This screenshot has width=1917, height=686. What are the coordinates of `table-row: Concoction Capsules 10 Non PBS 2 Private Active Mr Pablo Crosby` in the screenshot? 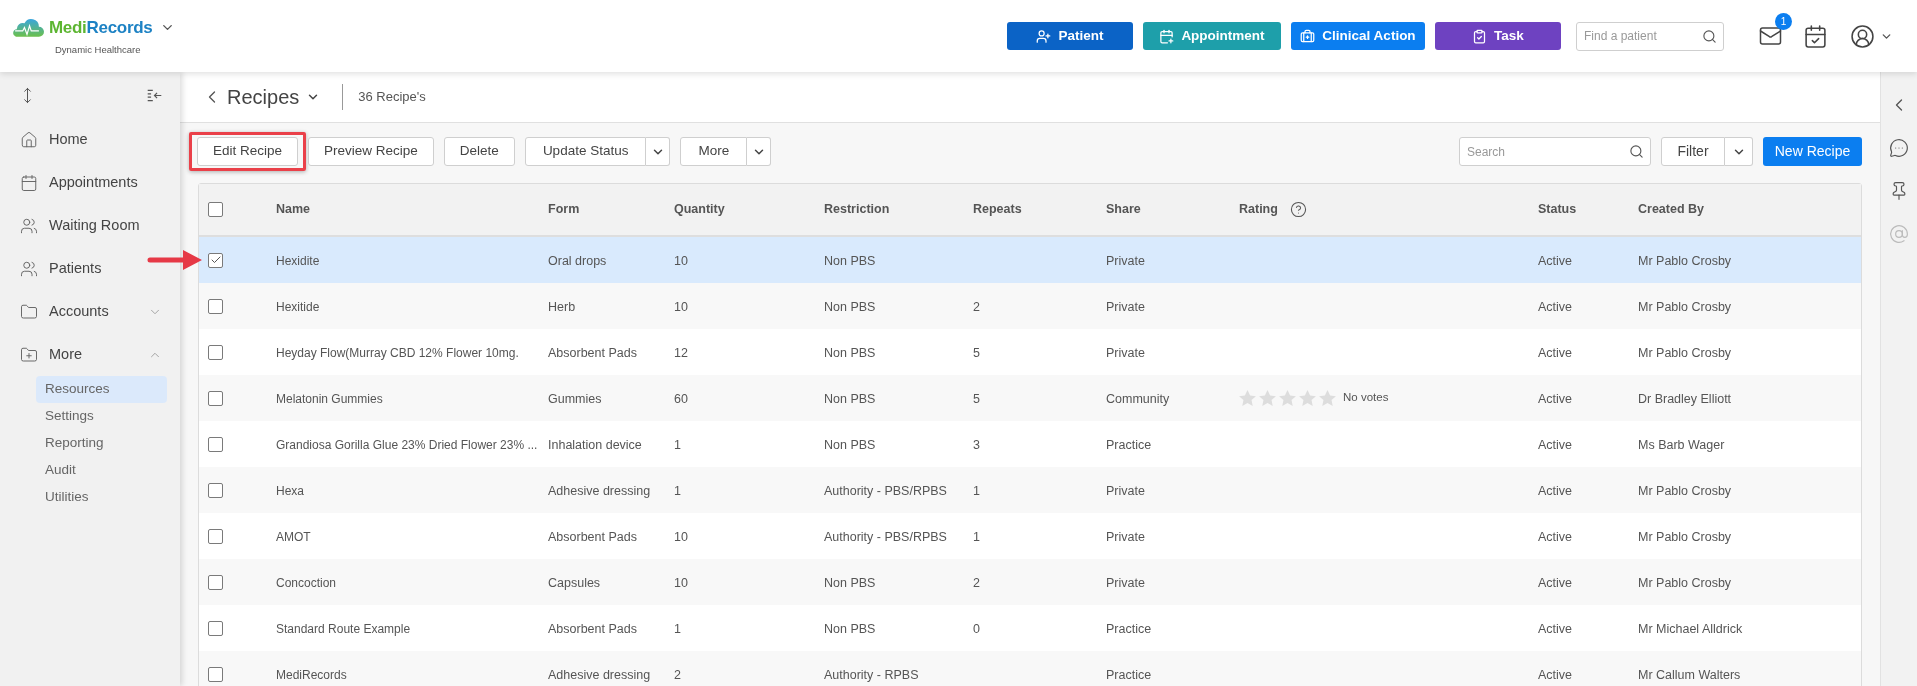 It's located at (1030, 582).